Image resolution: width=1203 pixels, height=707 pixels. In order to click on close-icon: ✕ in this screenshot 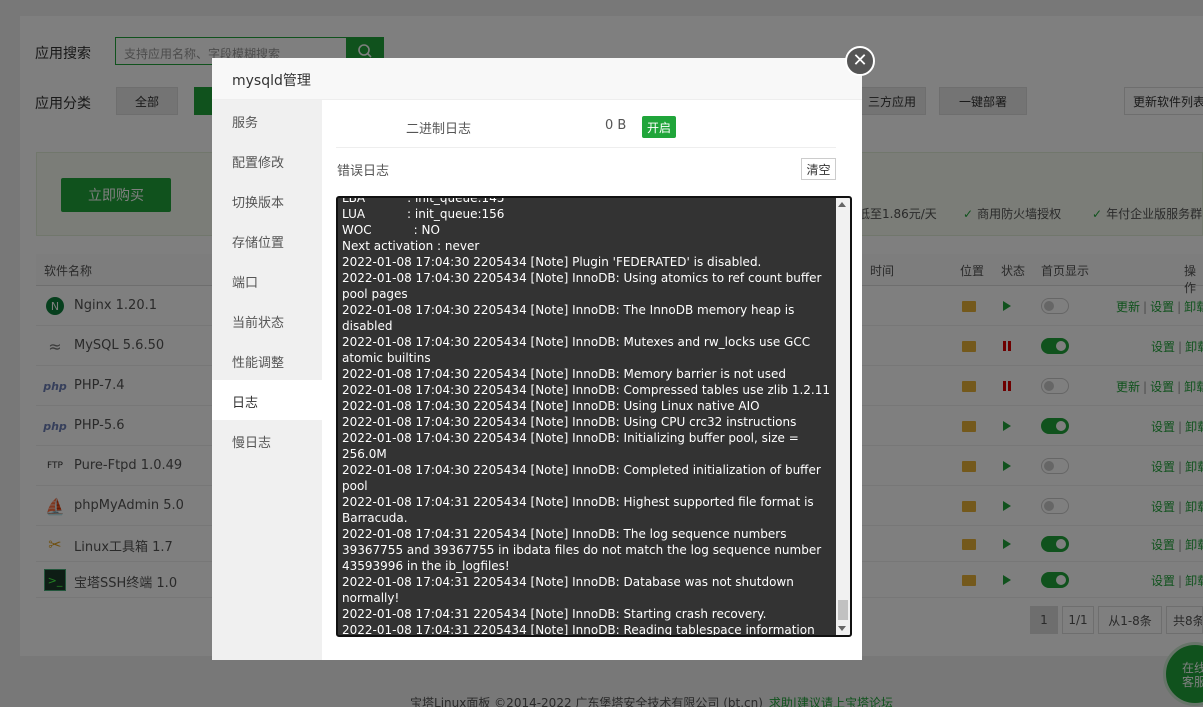, I will do `click(860, 61)`.